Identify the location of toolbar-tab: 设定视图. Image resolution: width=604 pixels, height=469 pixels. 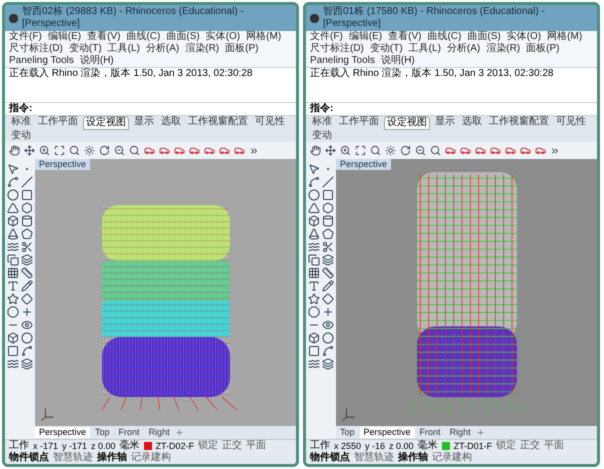
(407, 123).